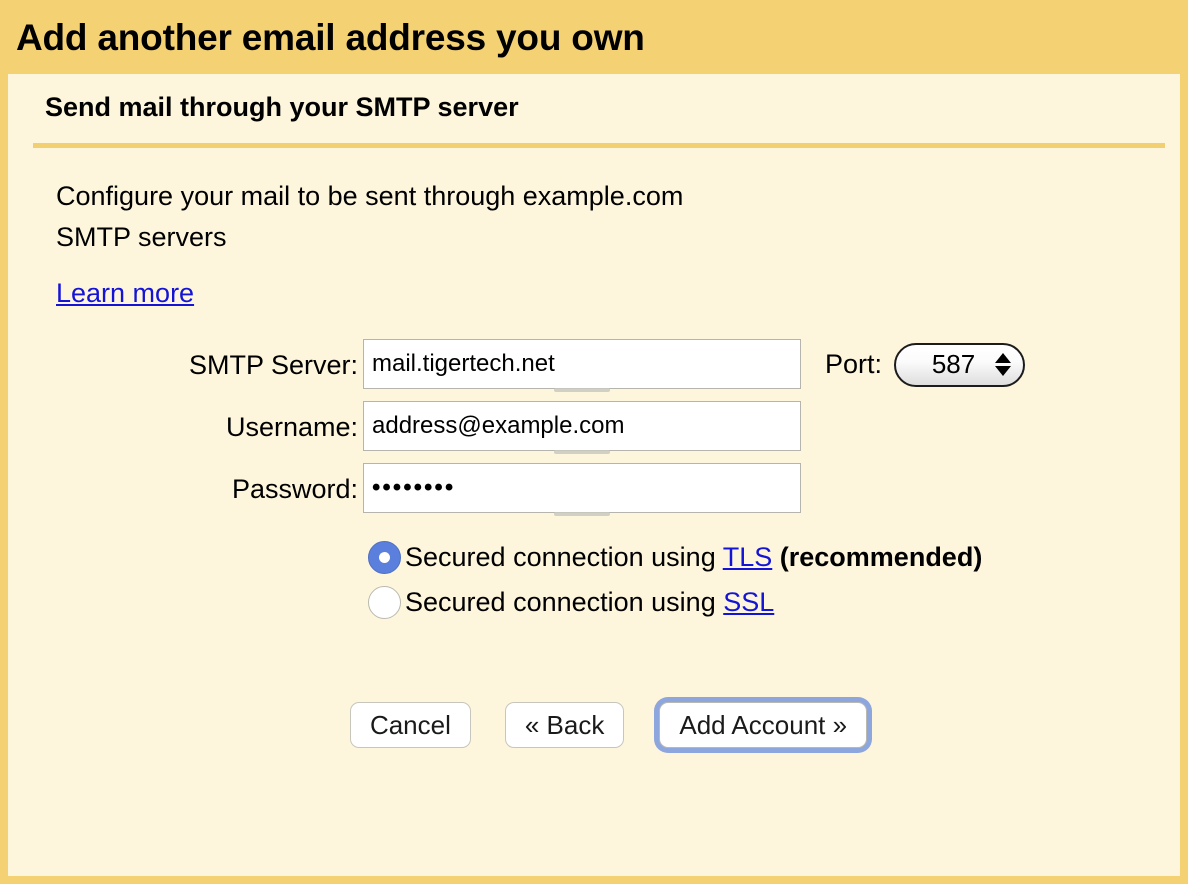  Describe the element at coordinates (125, 293) in the screenshot. I see `learn-more-link: Learn more` at that location.